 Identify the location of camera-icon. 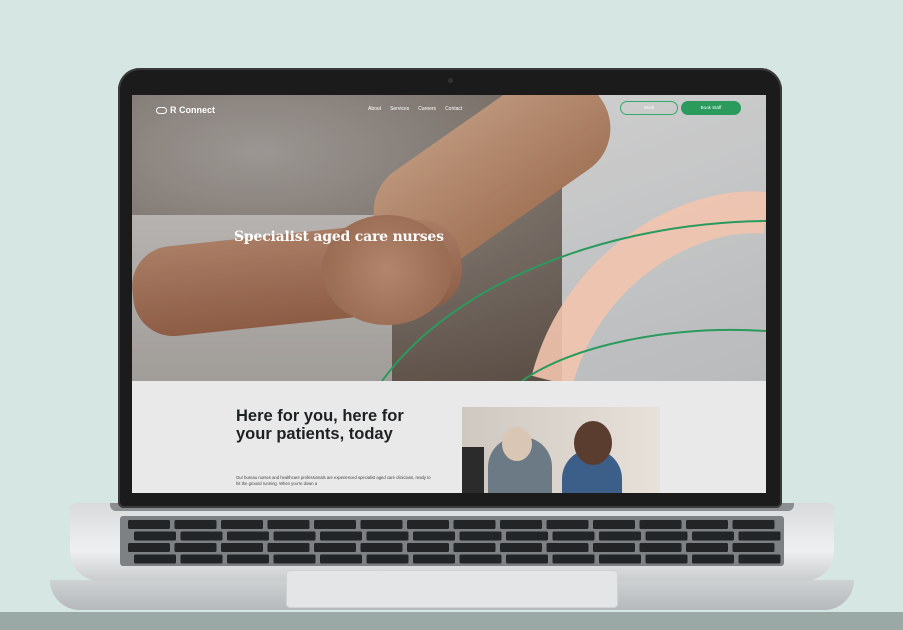
(450, 80).